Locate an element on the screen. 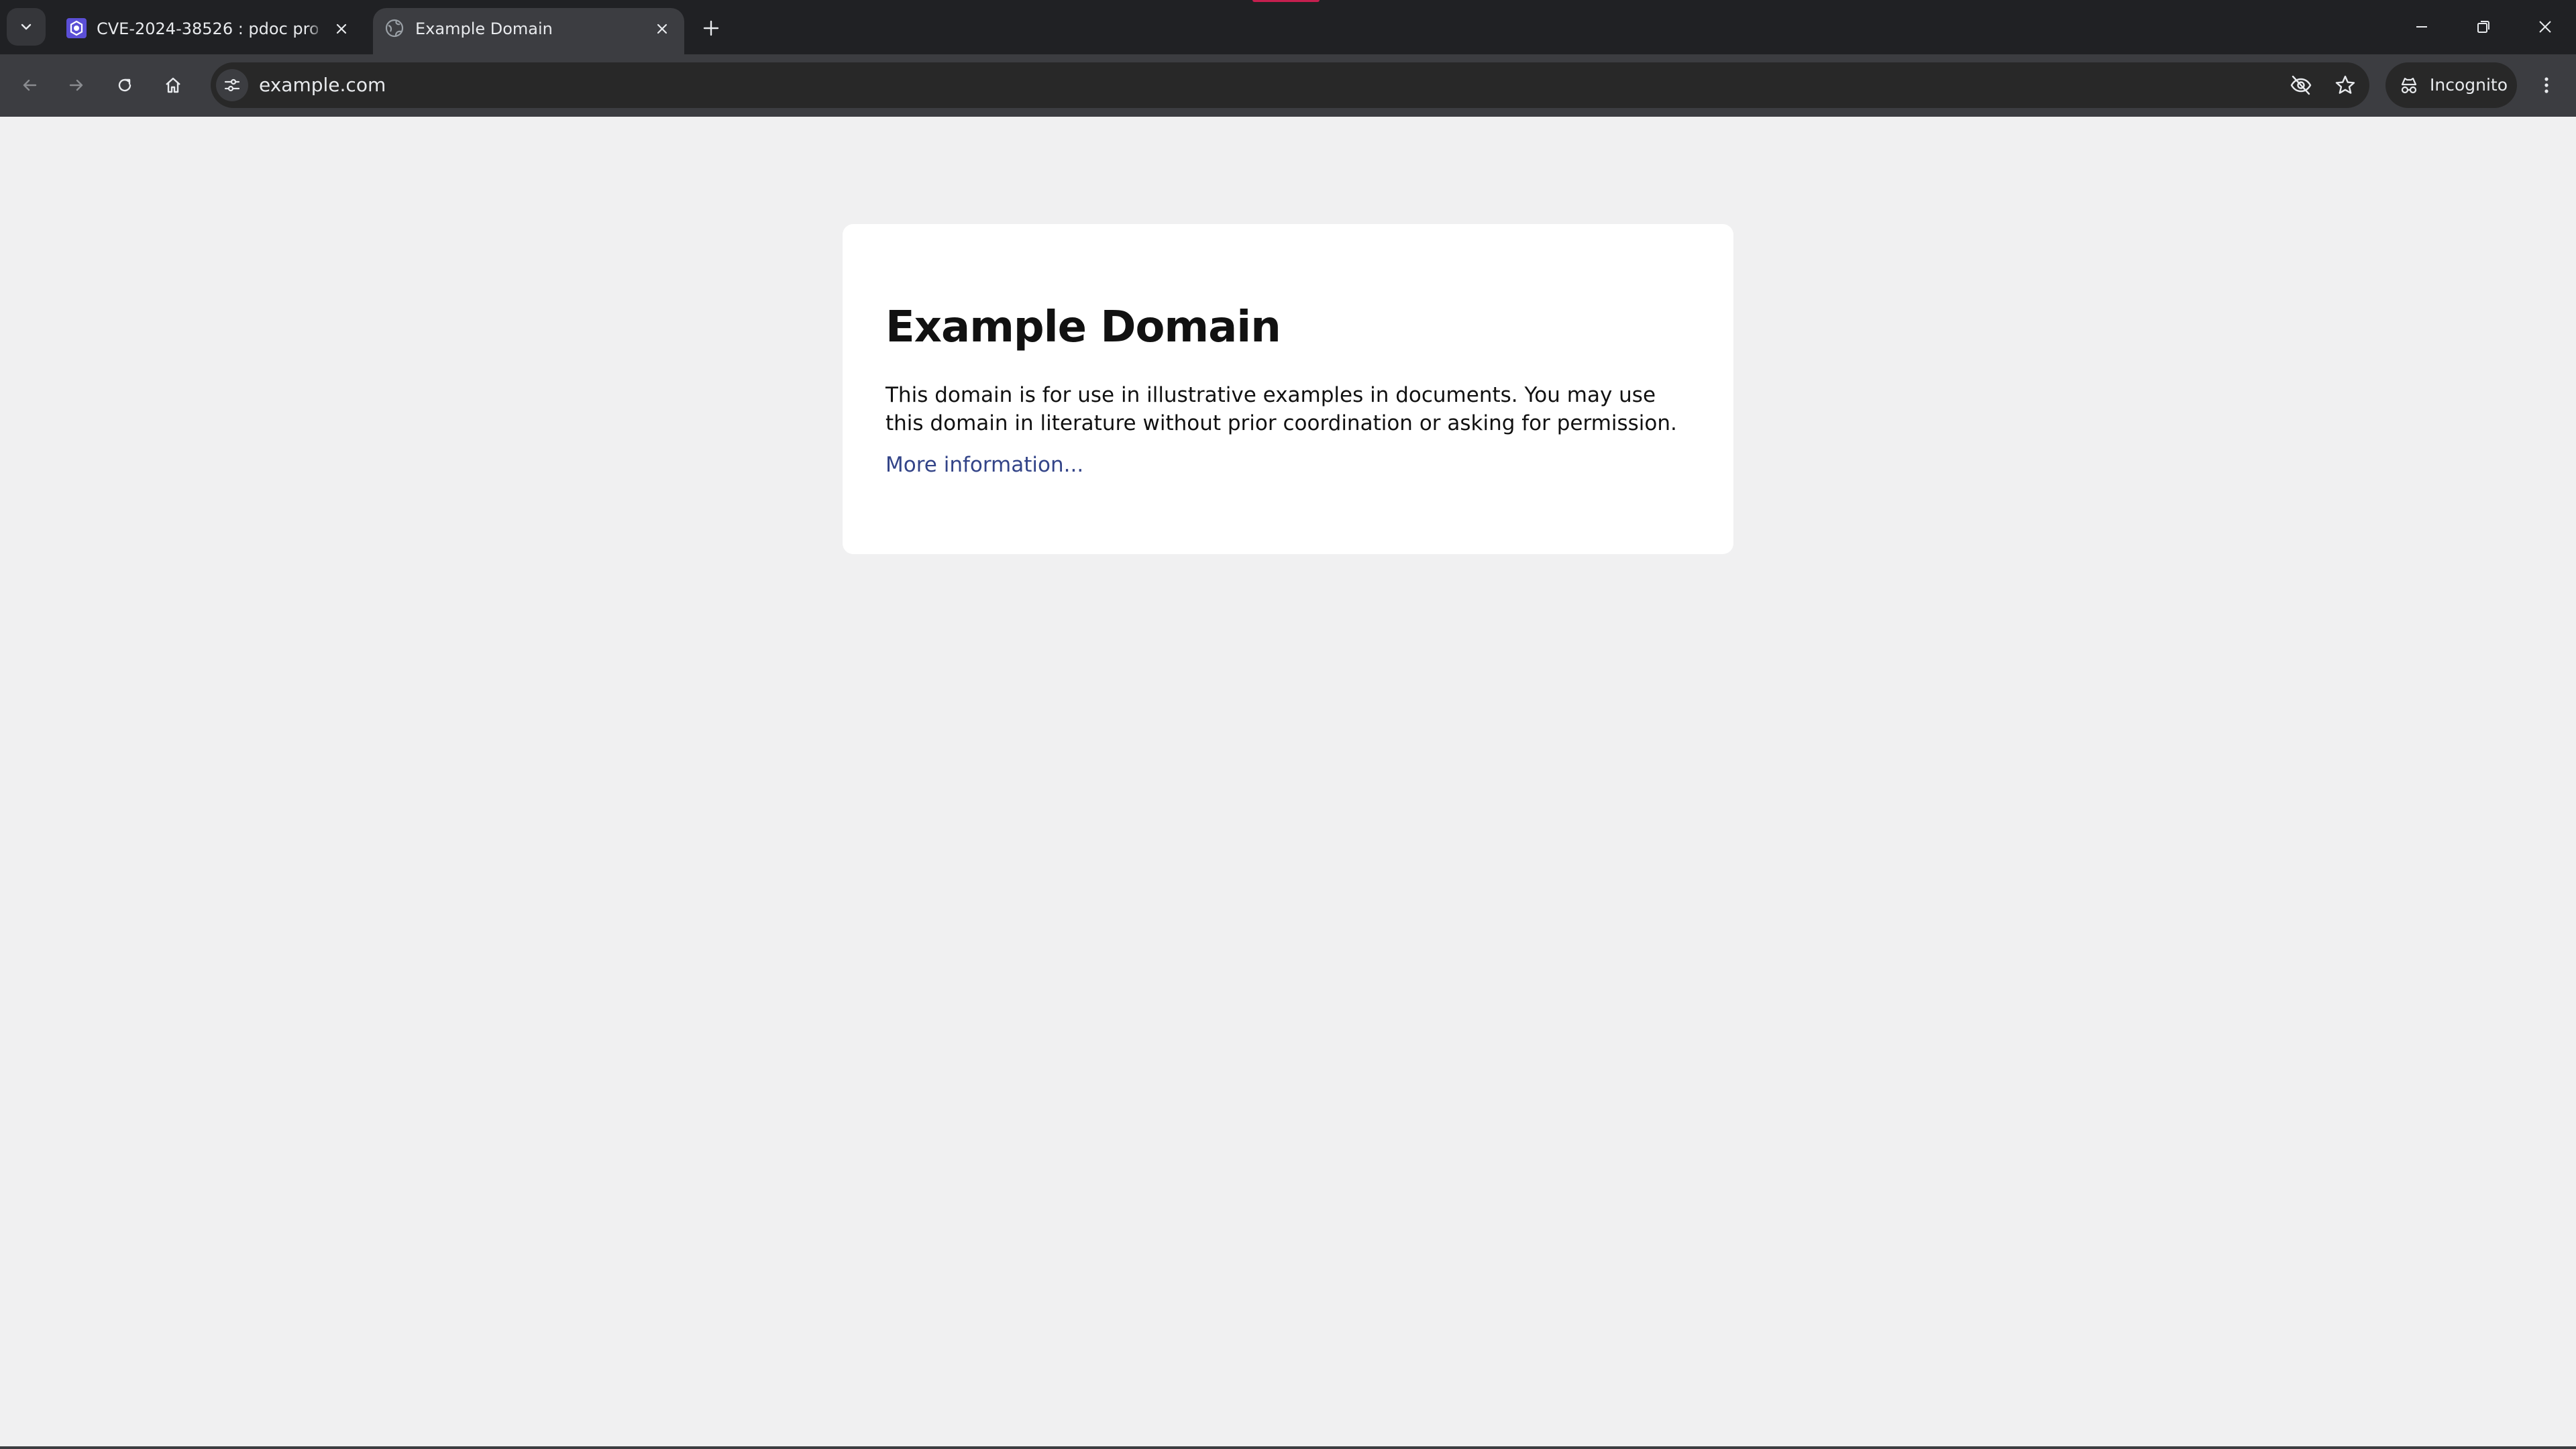 Image resolution: width=2576 pixels, height=1449 pixels. window-close-button is located at coordinates (2545, 27).